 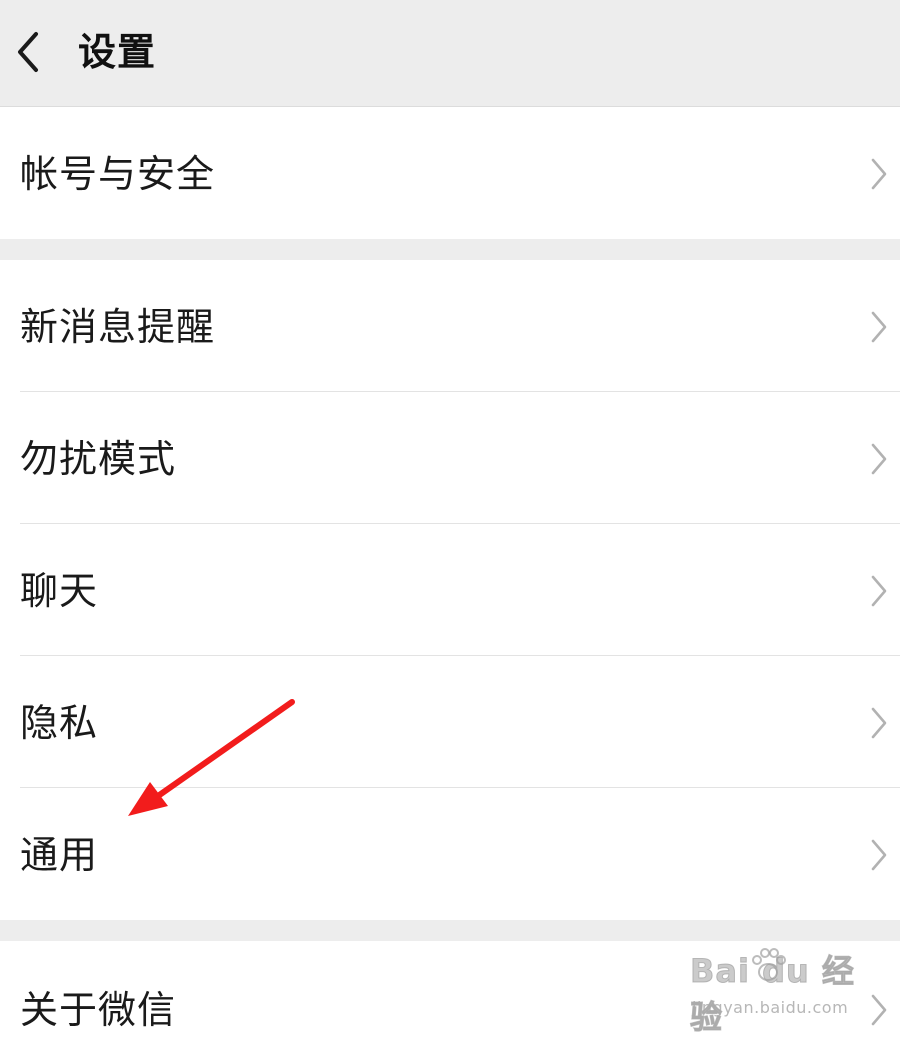 I want to click on settings-item-privacy: 隐私, so click(x=450, y=722).